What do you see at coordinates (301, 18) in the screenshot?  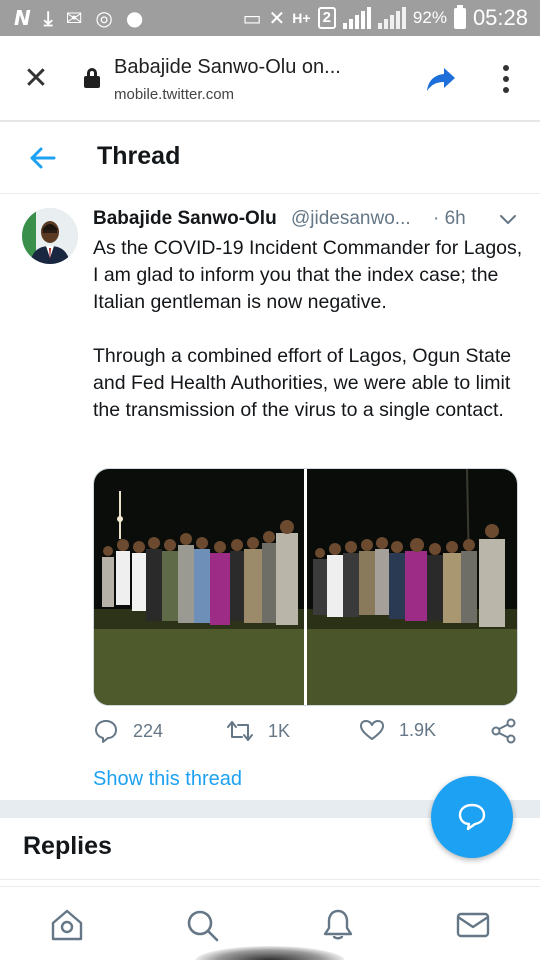 I see `network-type: H+` at bounding box center [301, 18].